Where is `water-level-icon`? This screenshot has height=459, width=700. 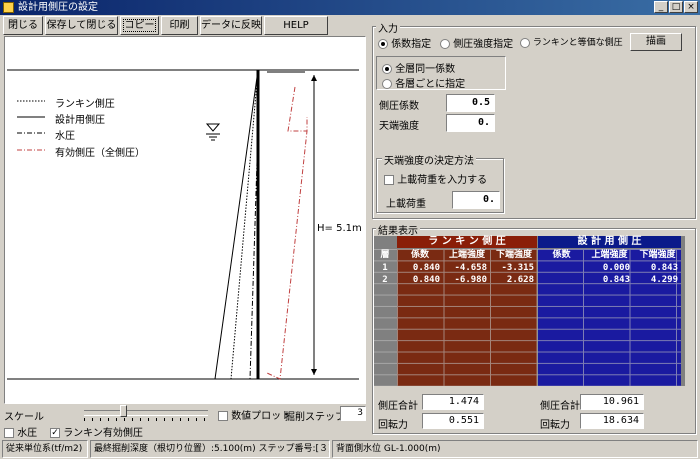
water-level-icon is located at coordinates (213, 127).